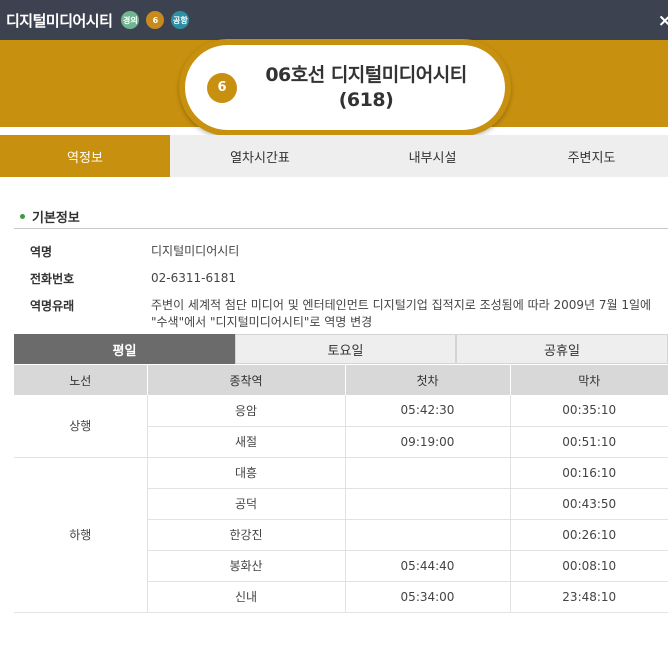  Describe the element at coordinates (366, 87) in the screenshot. I see `station-title: 06호선 디지털미디어시티 (618)` at that location.